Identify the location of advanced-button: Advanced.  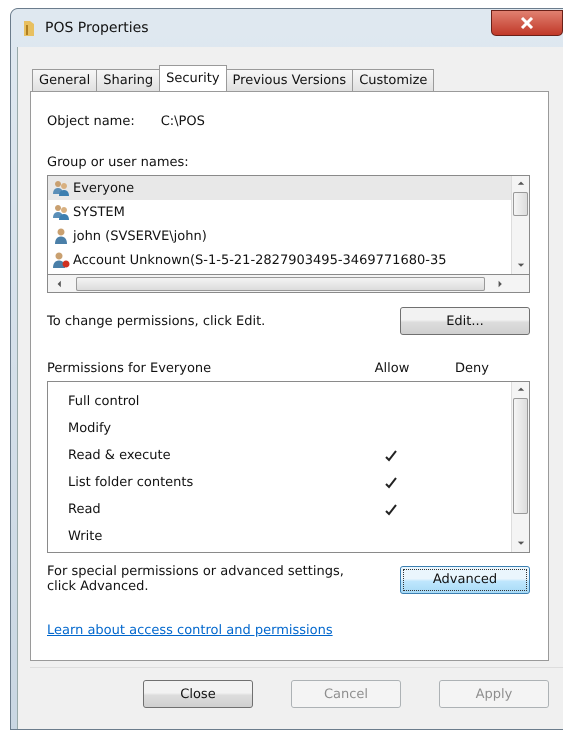
(465, 580).